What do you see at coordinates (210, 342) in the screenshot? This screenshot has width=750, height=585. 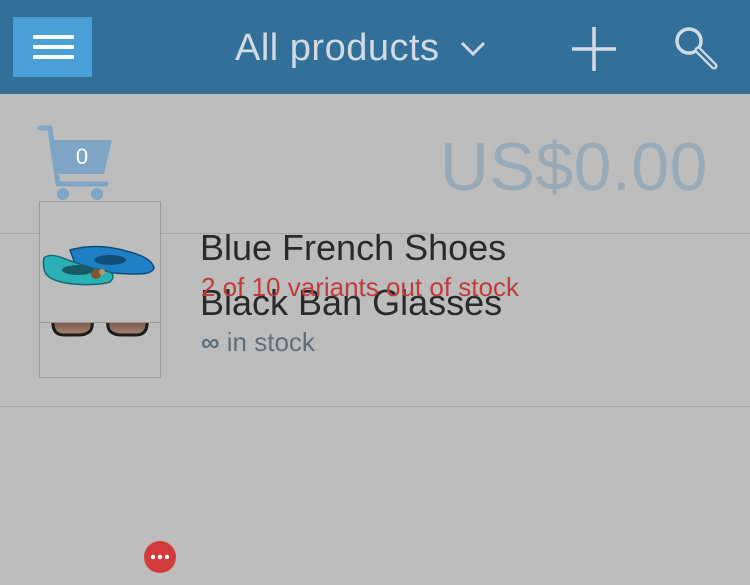 I see `infinity-symbol: ∞` at bounding box center [210, 342].